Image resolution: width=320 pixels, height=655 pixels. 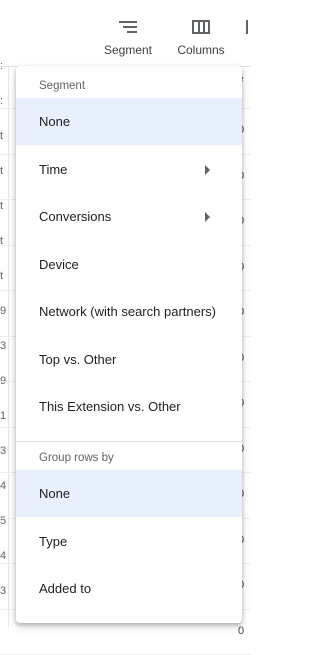 What do you see at coordinates (110, 406) in the screenshot?
I see `segment-item-label: This Extension vs. Other` at bounding box center [110, 406].